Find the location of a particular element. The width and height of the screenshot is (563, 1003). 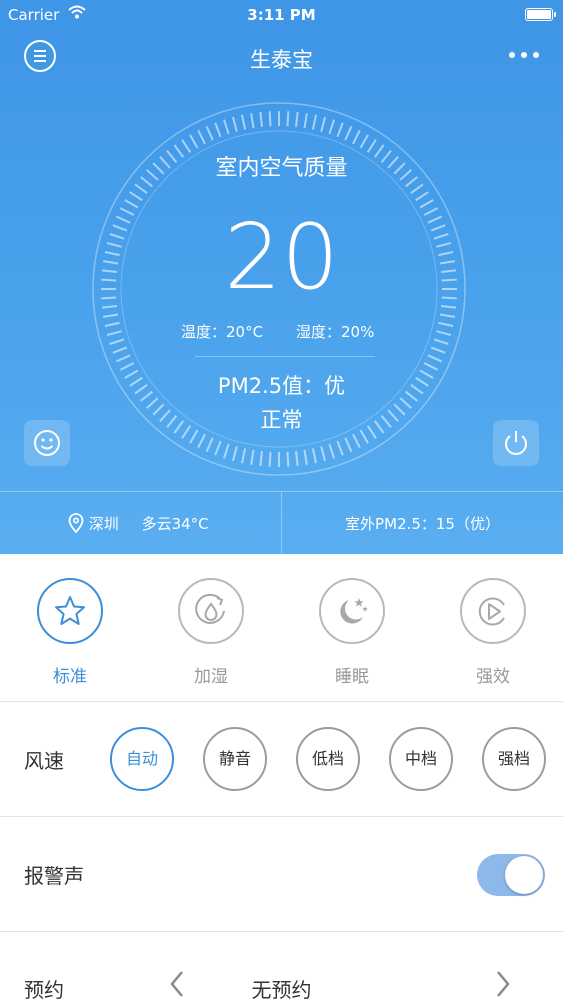

battery-icon is located at coordinates (540, 14).